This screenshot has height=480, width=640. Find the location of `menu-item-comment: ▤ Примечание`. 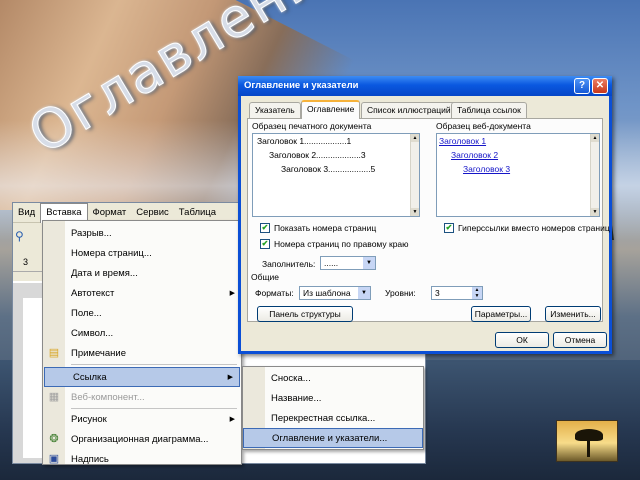

menu-item-comment: ▤ Примечание is located at coordinates (142, 353).